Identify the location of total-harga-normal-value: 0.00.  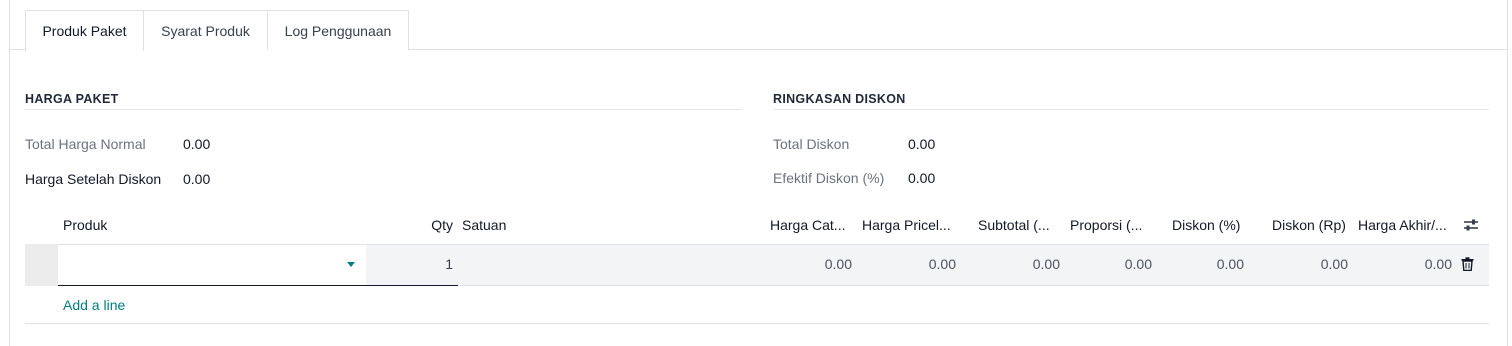
(197, 144).